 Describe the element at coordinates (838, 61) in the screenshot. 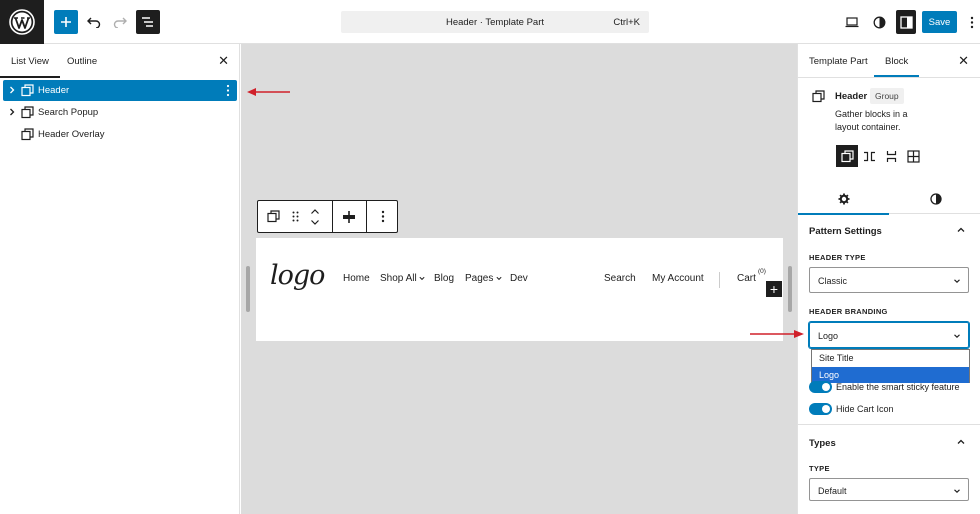

I see `tab-template-part: Template Part` at that location.